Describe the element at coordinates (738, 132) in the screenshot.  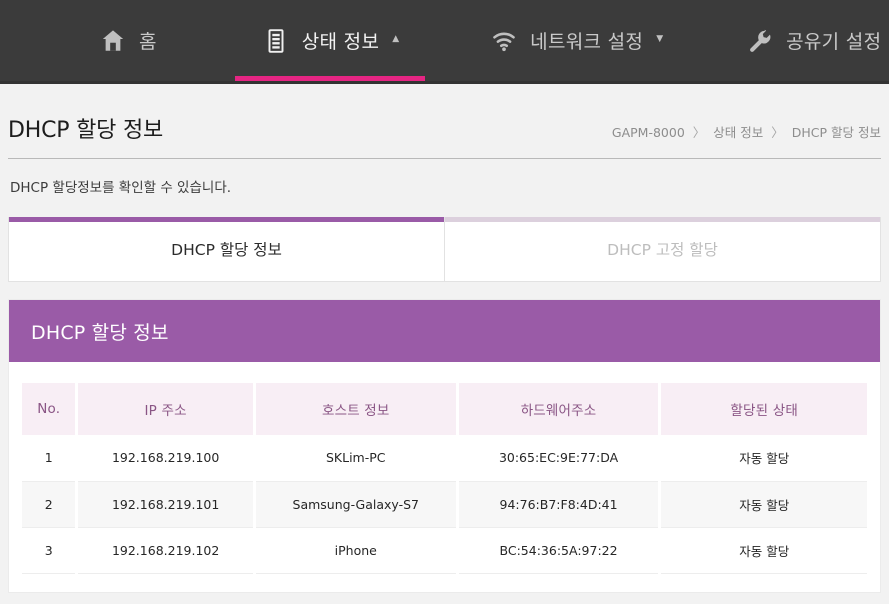
I see `breadcrumb-section: 상태 정보` at that location.